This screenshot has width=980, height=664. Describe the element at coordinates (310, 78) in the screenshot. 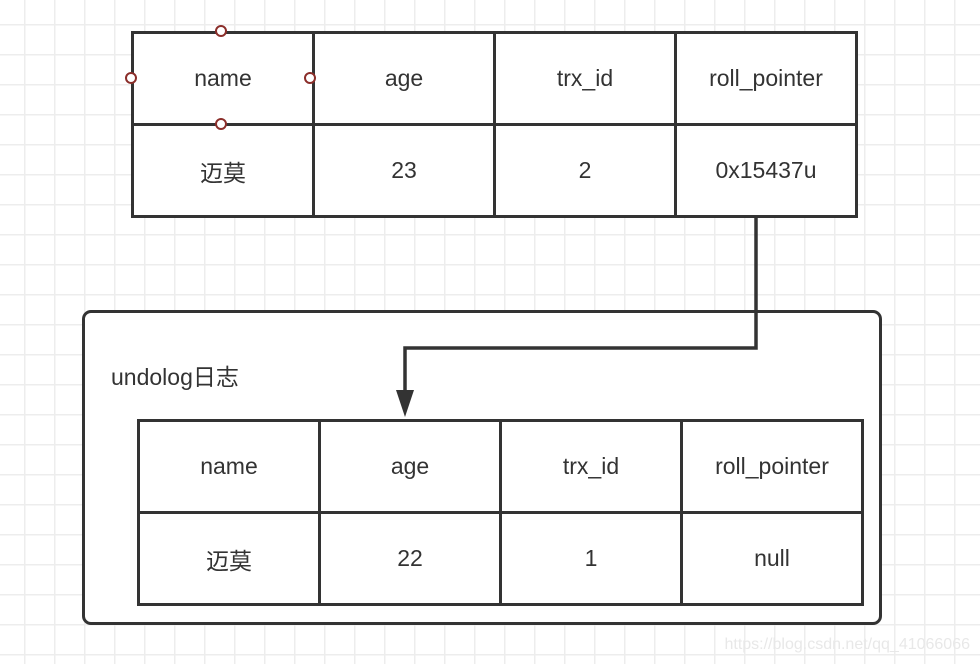

I see `selection-handle-right` at that location.